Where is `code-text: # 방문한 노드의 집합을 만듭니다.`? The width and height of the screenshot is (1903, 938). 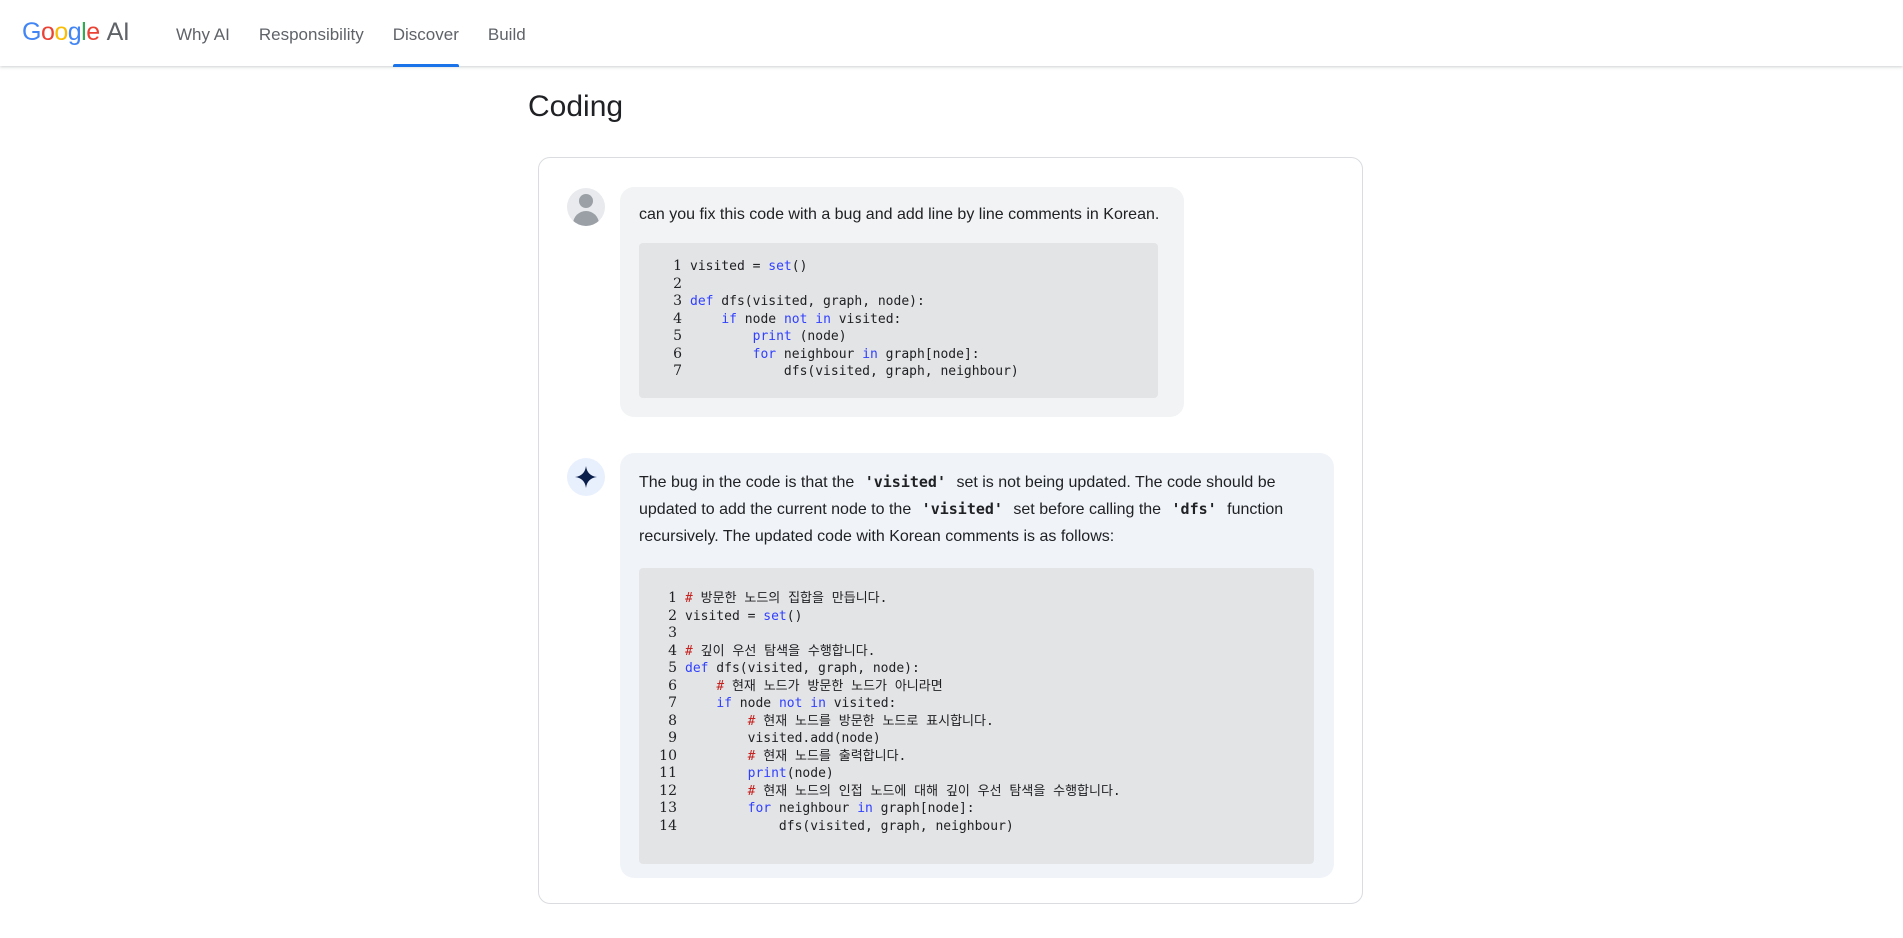
code-text: # 방문한 노드의 집합을 만듭니다. is located at coordinates (786, 598).